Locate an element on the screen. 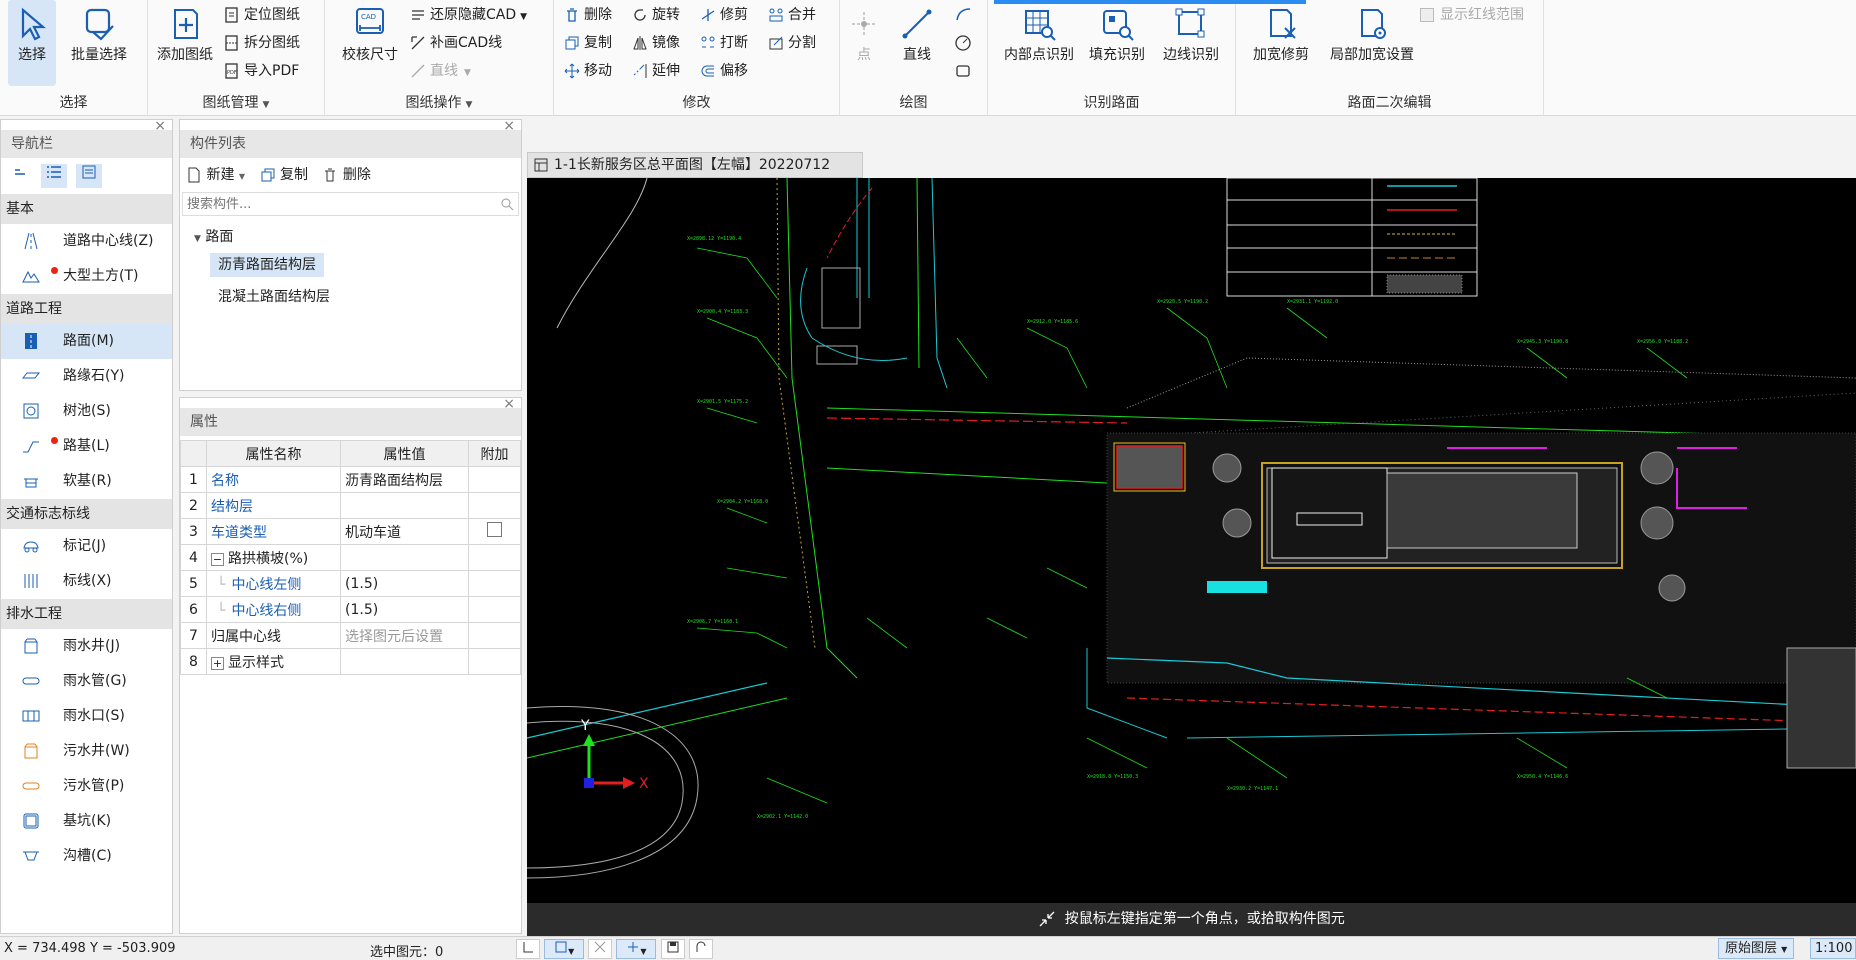  delete-component-button: 删除 is located at coordinates (346, 175).